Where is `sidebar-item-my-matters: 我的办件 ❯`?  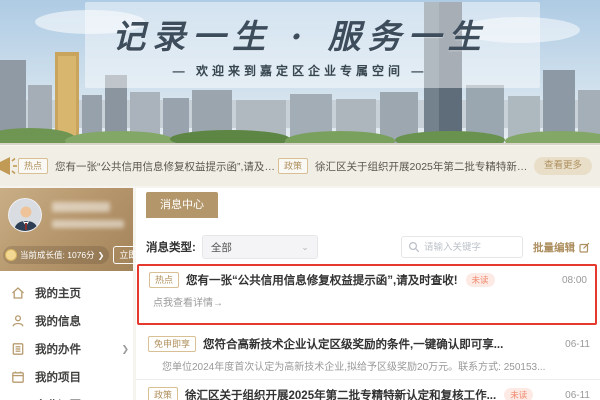 sidebar-item-my-matters: 我的办件 ❯ is located at coordinates (66, 349).